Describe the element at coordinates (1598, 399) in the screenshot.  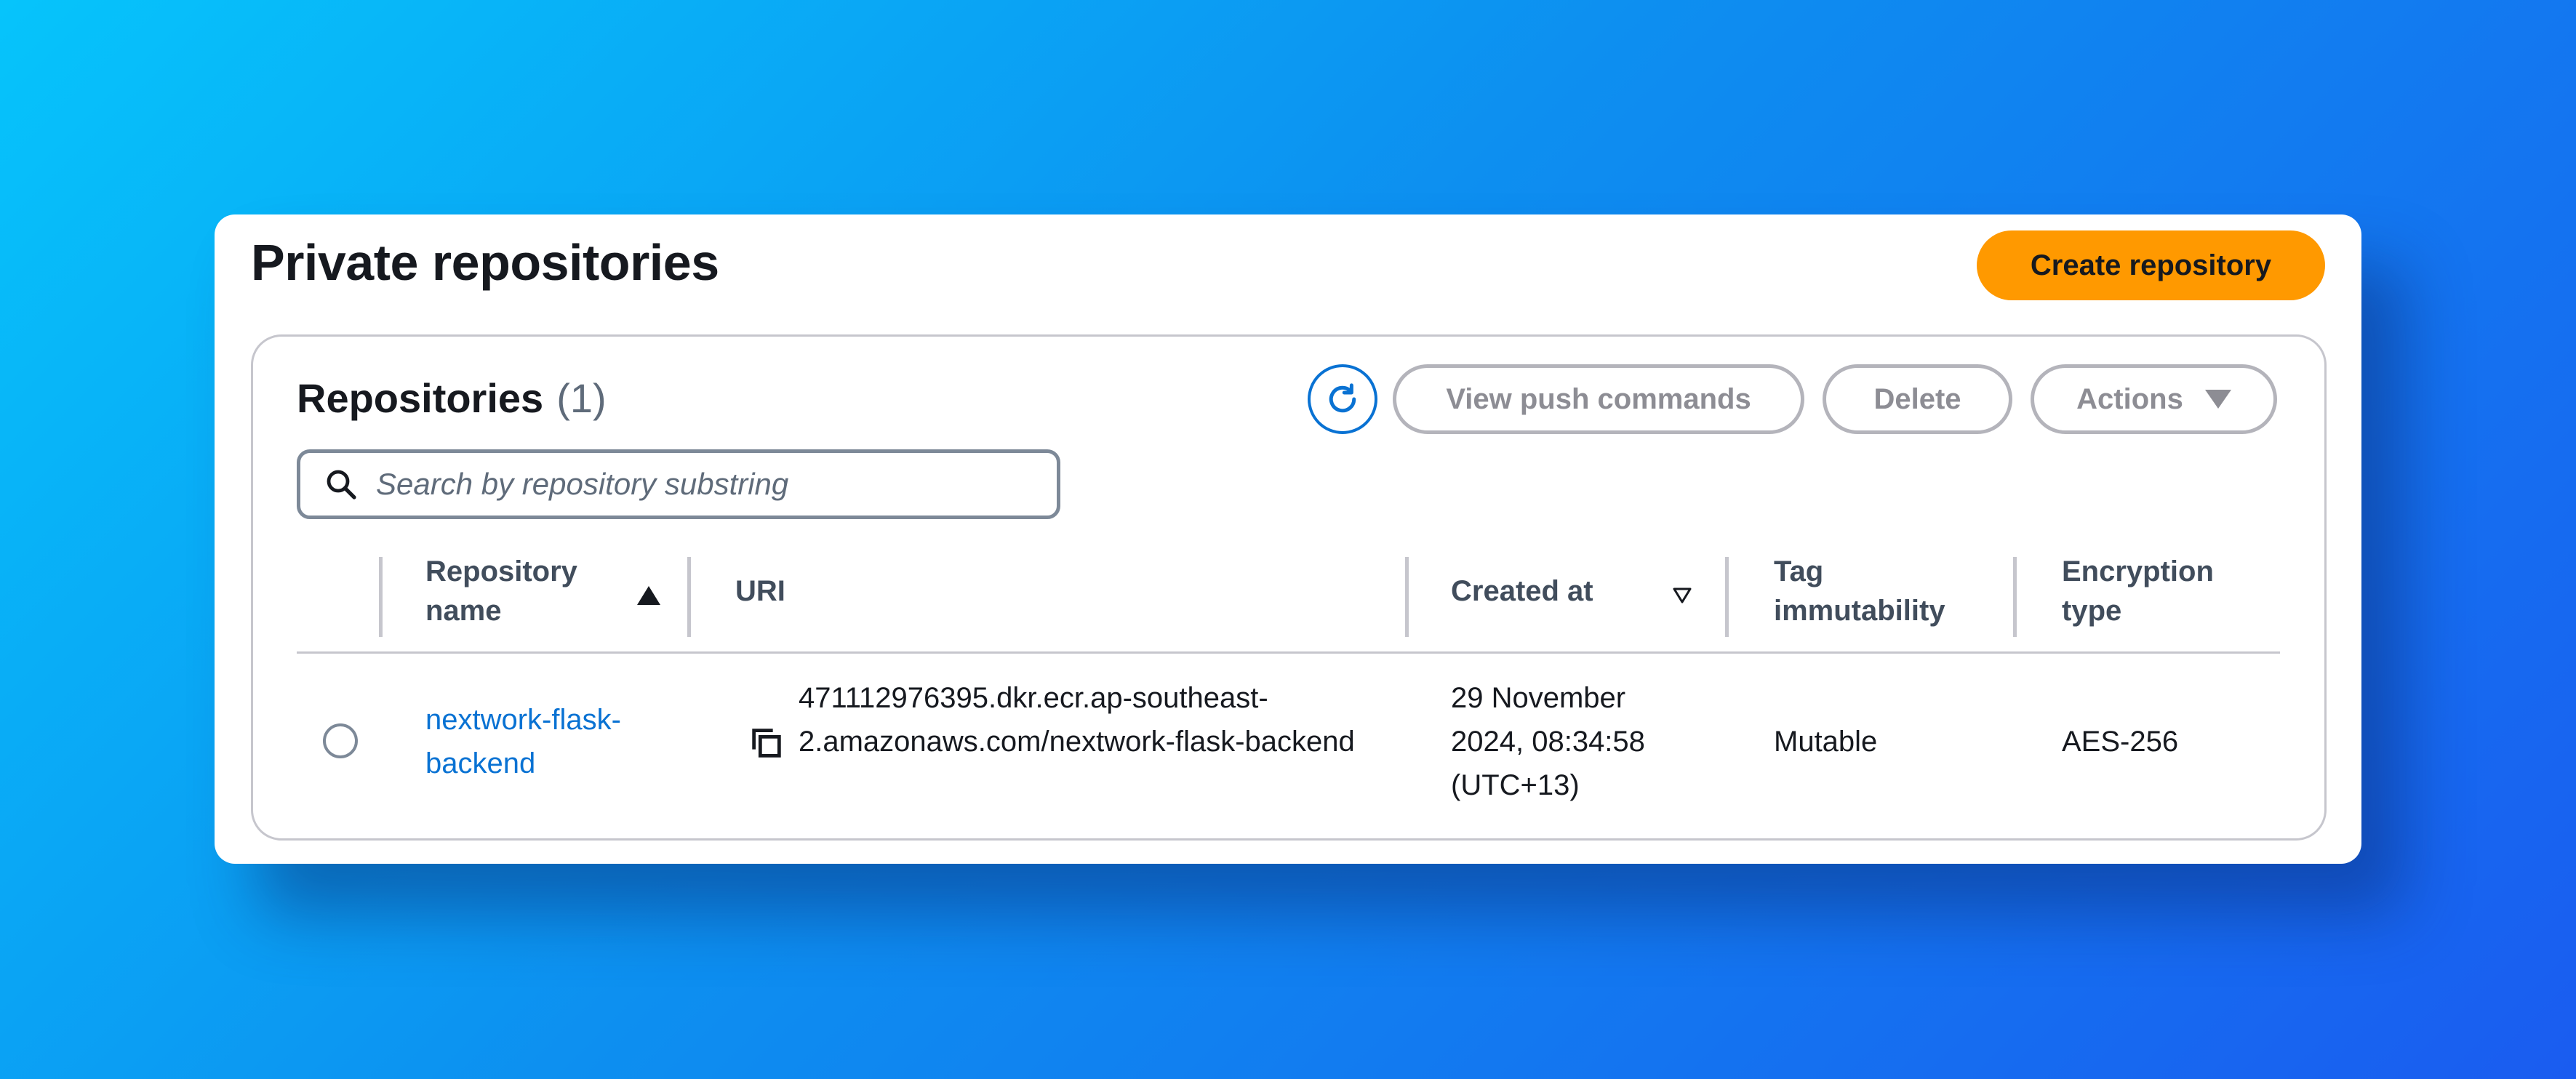
I see `view-push-commands-button: View push commands` at that location.